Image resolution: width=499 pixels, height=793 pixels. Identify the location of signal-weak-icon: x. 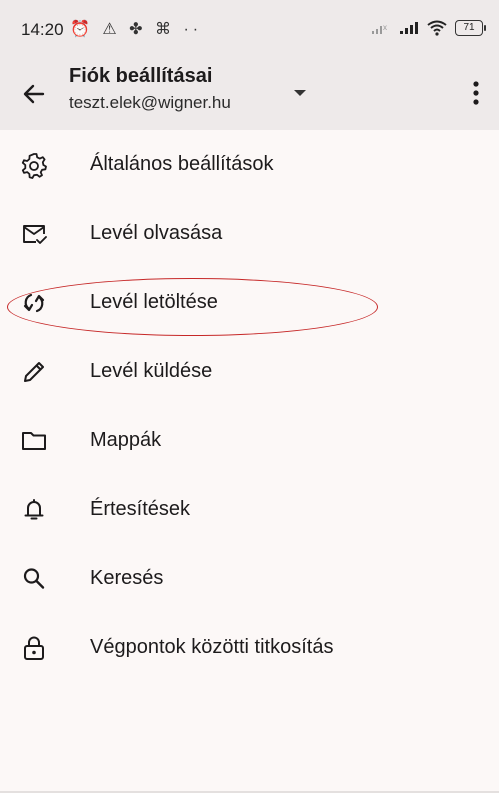
(379, 28).